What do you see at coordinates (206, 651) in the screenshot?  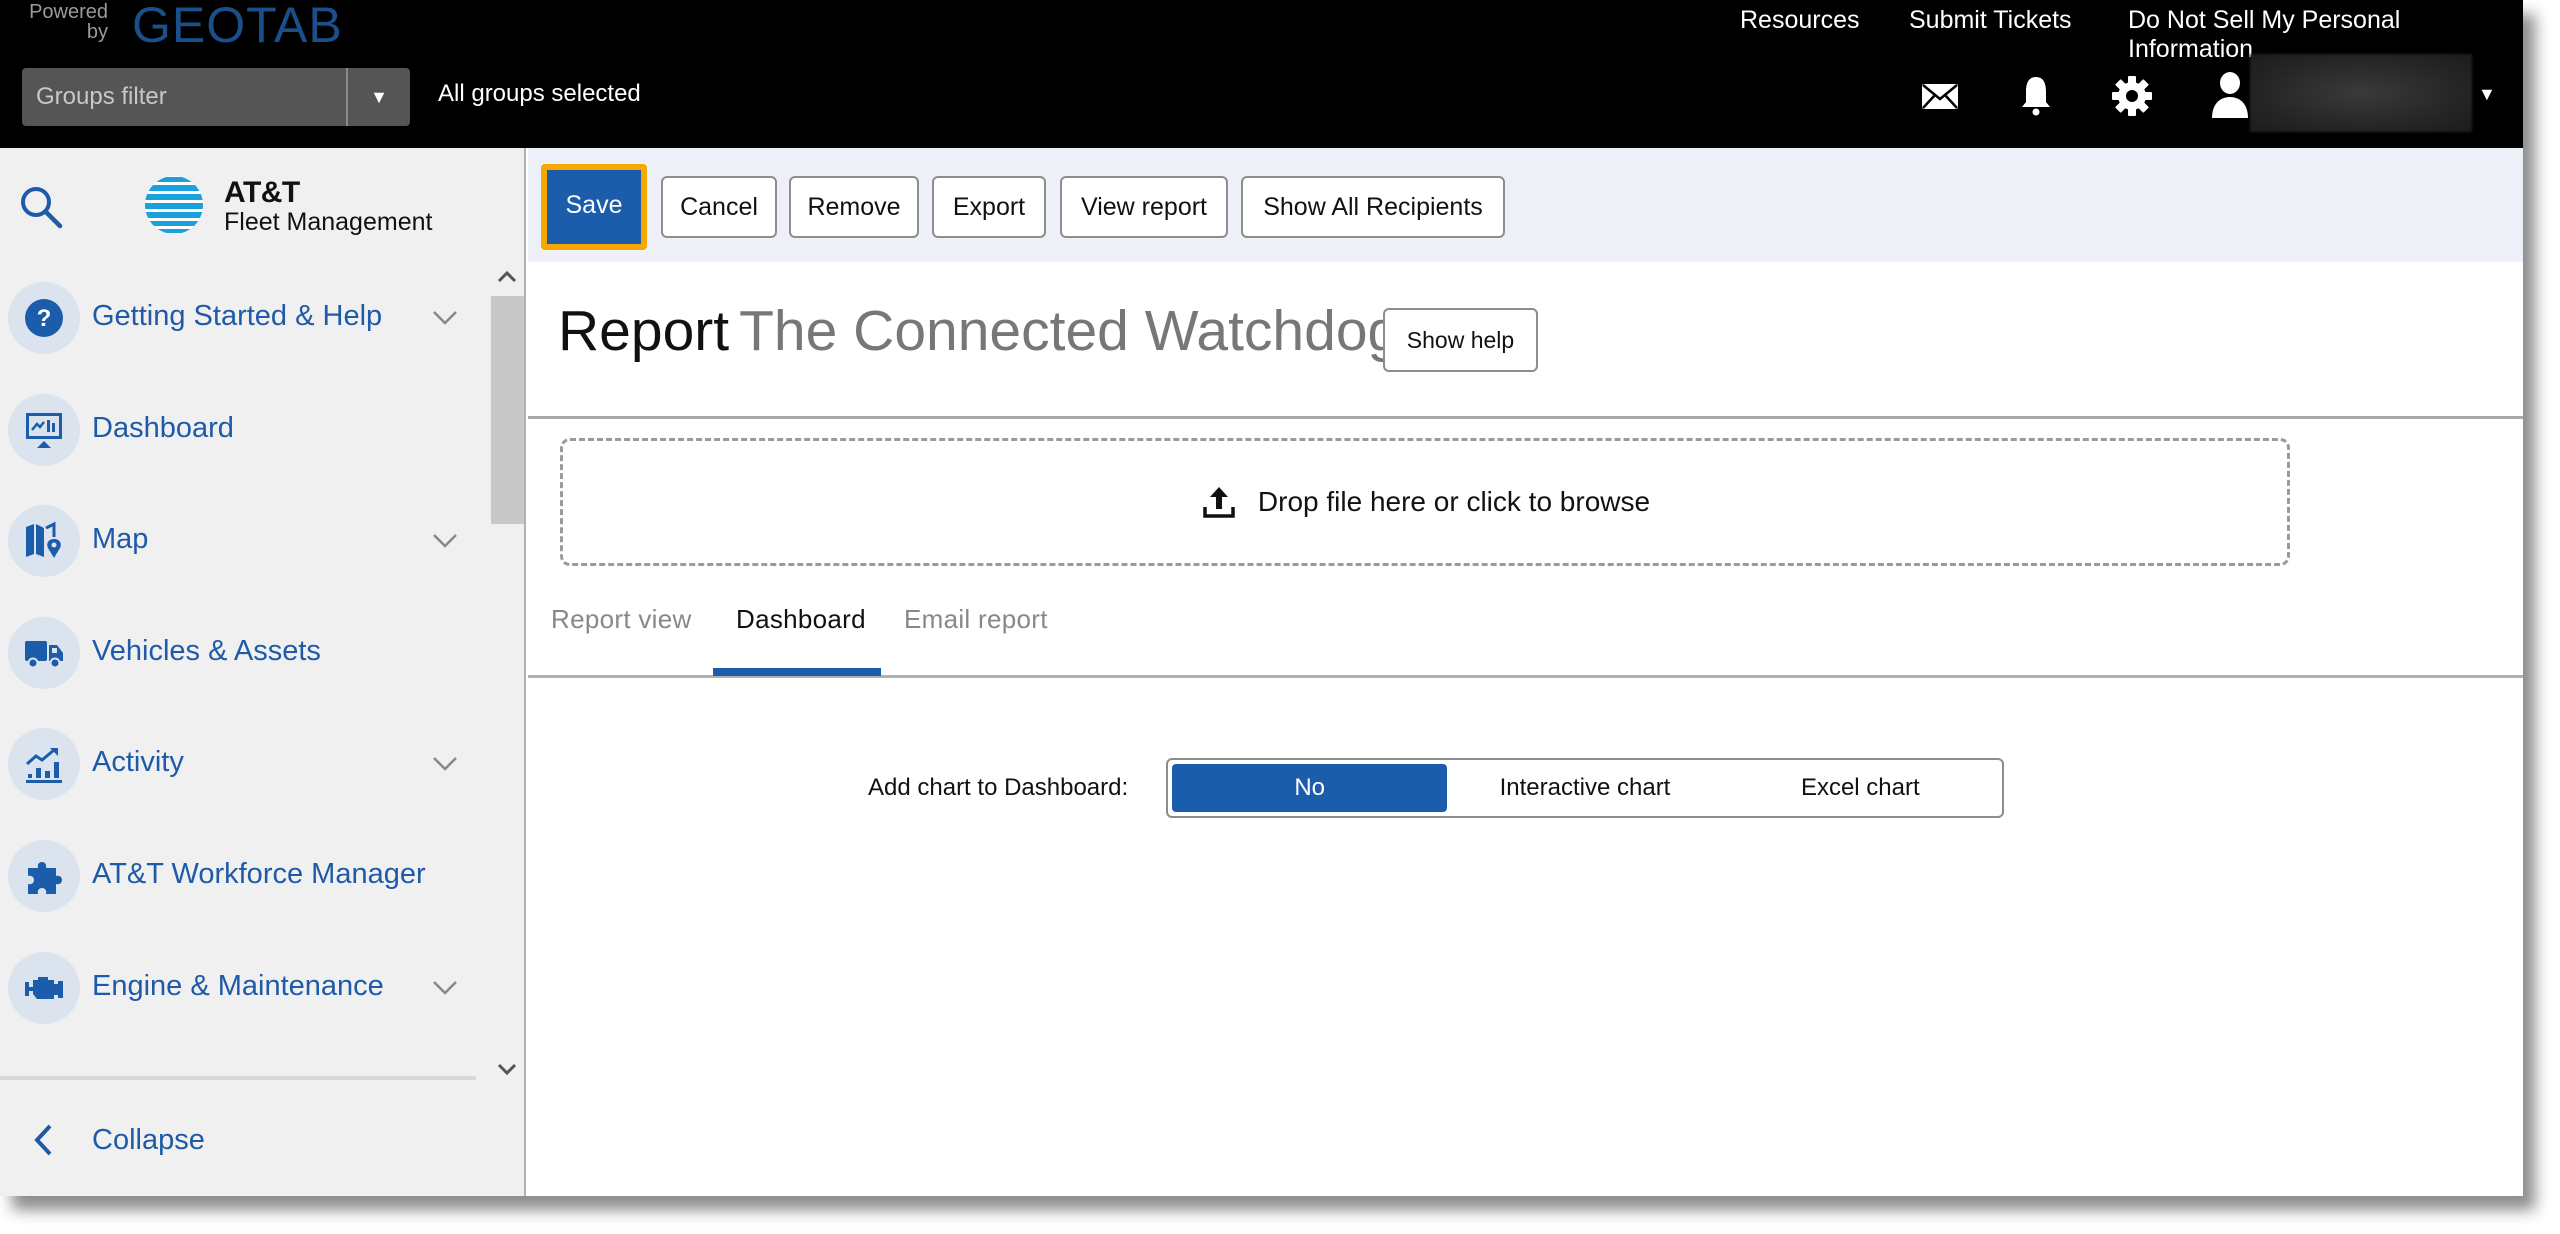 I see `sidebar-item-label: Vehicles & Assets` at bounding box center [206, 651].